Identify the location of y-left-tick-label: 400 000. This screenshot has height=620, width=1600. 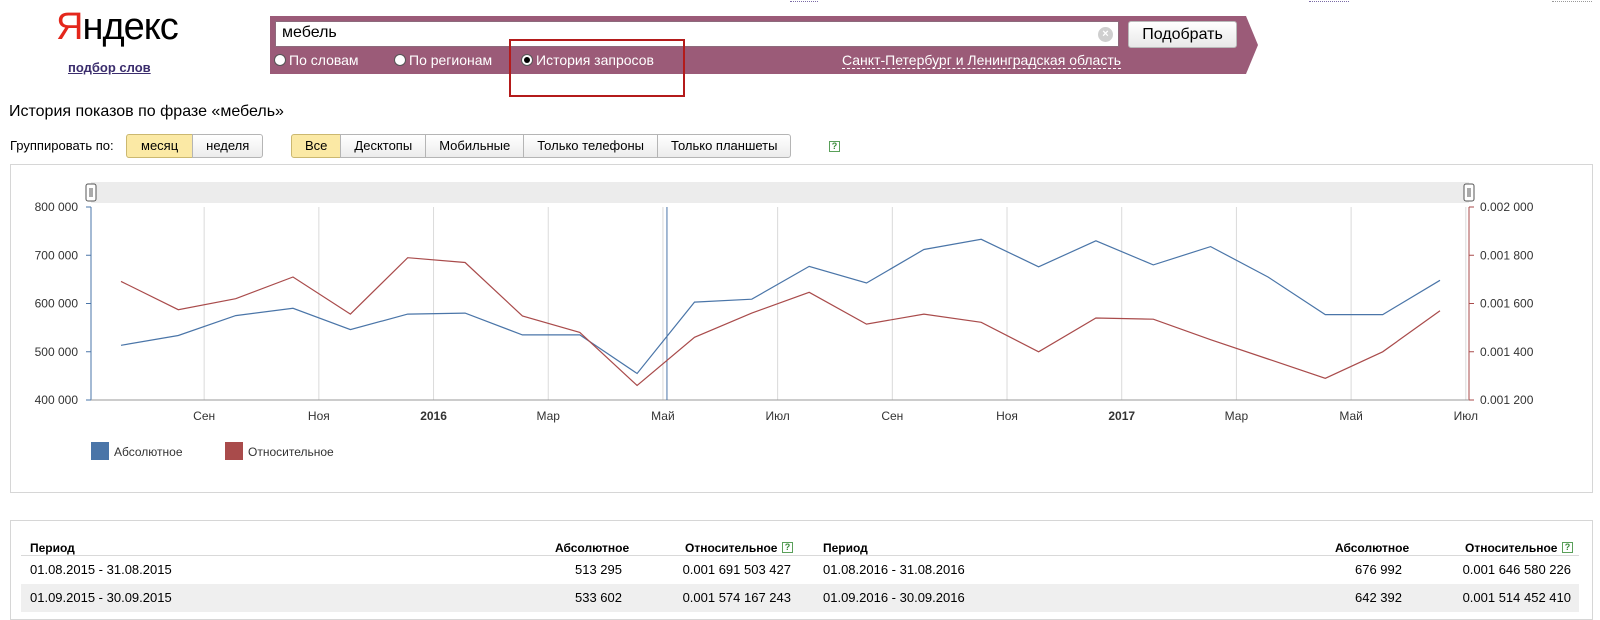
(57, 400).